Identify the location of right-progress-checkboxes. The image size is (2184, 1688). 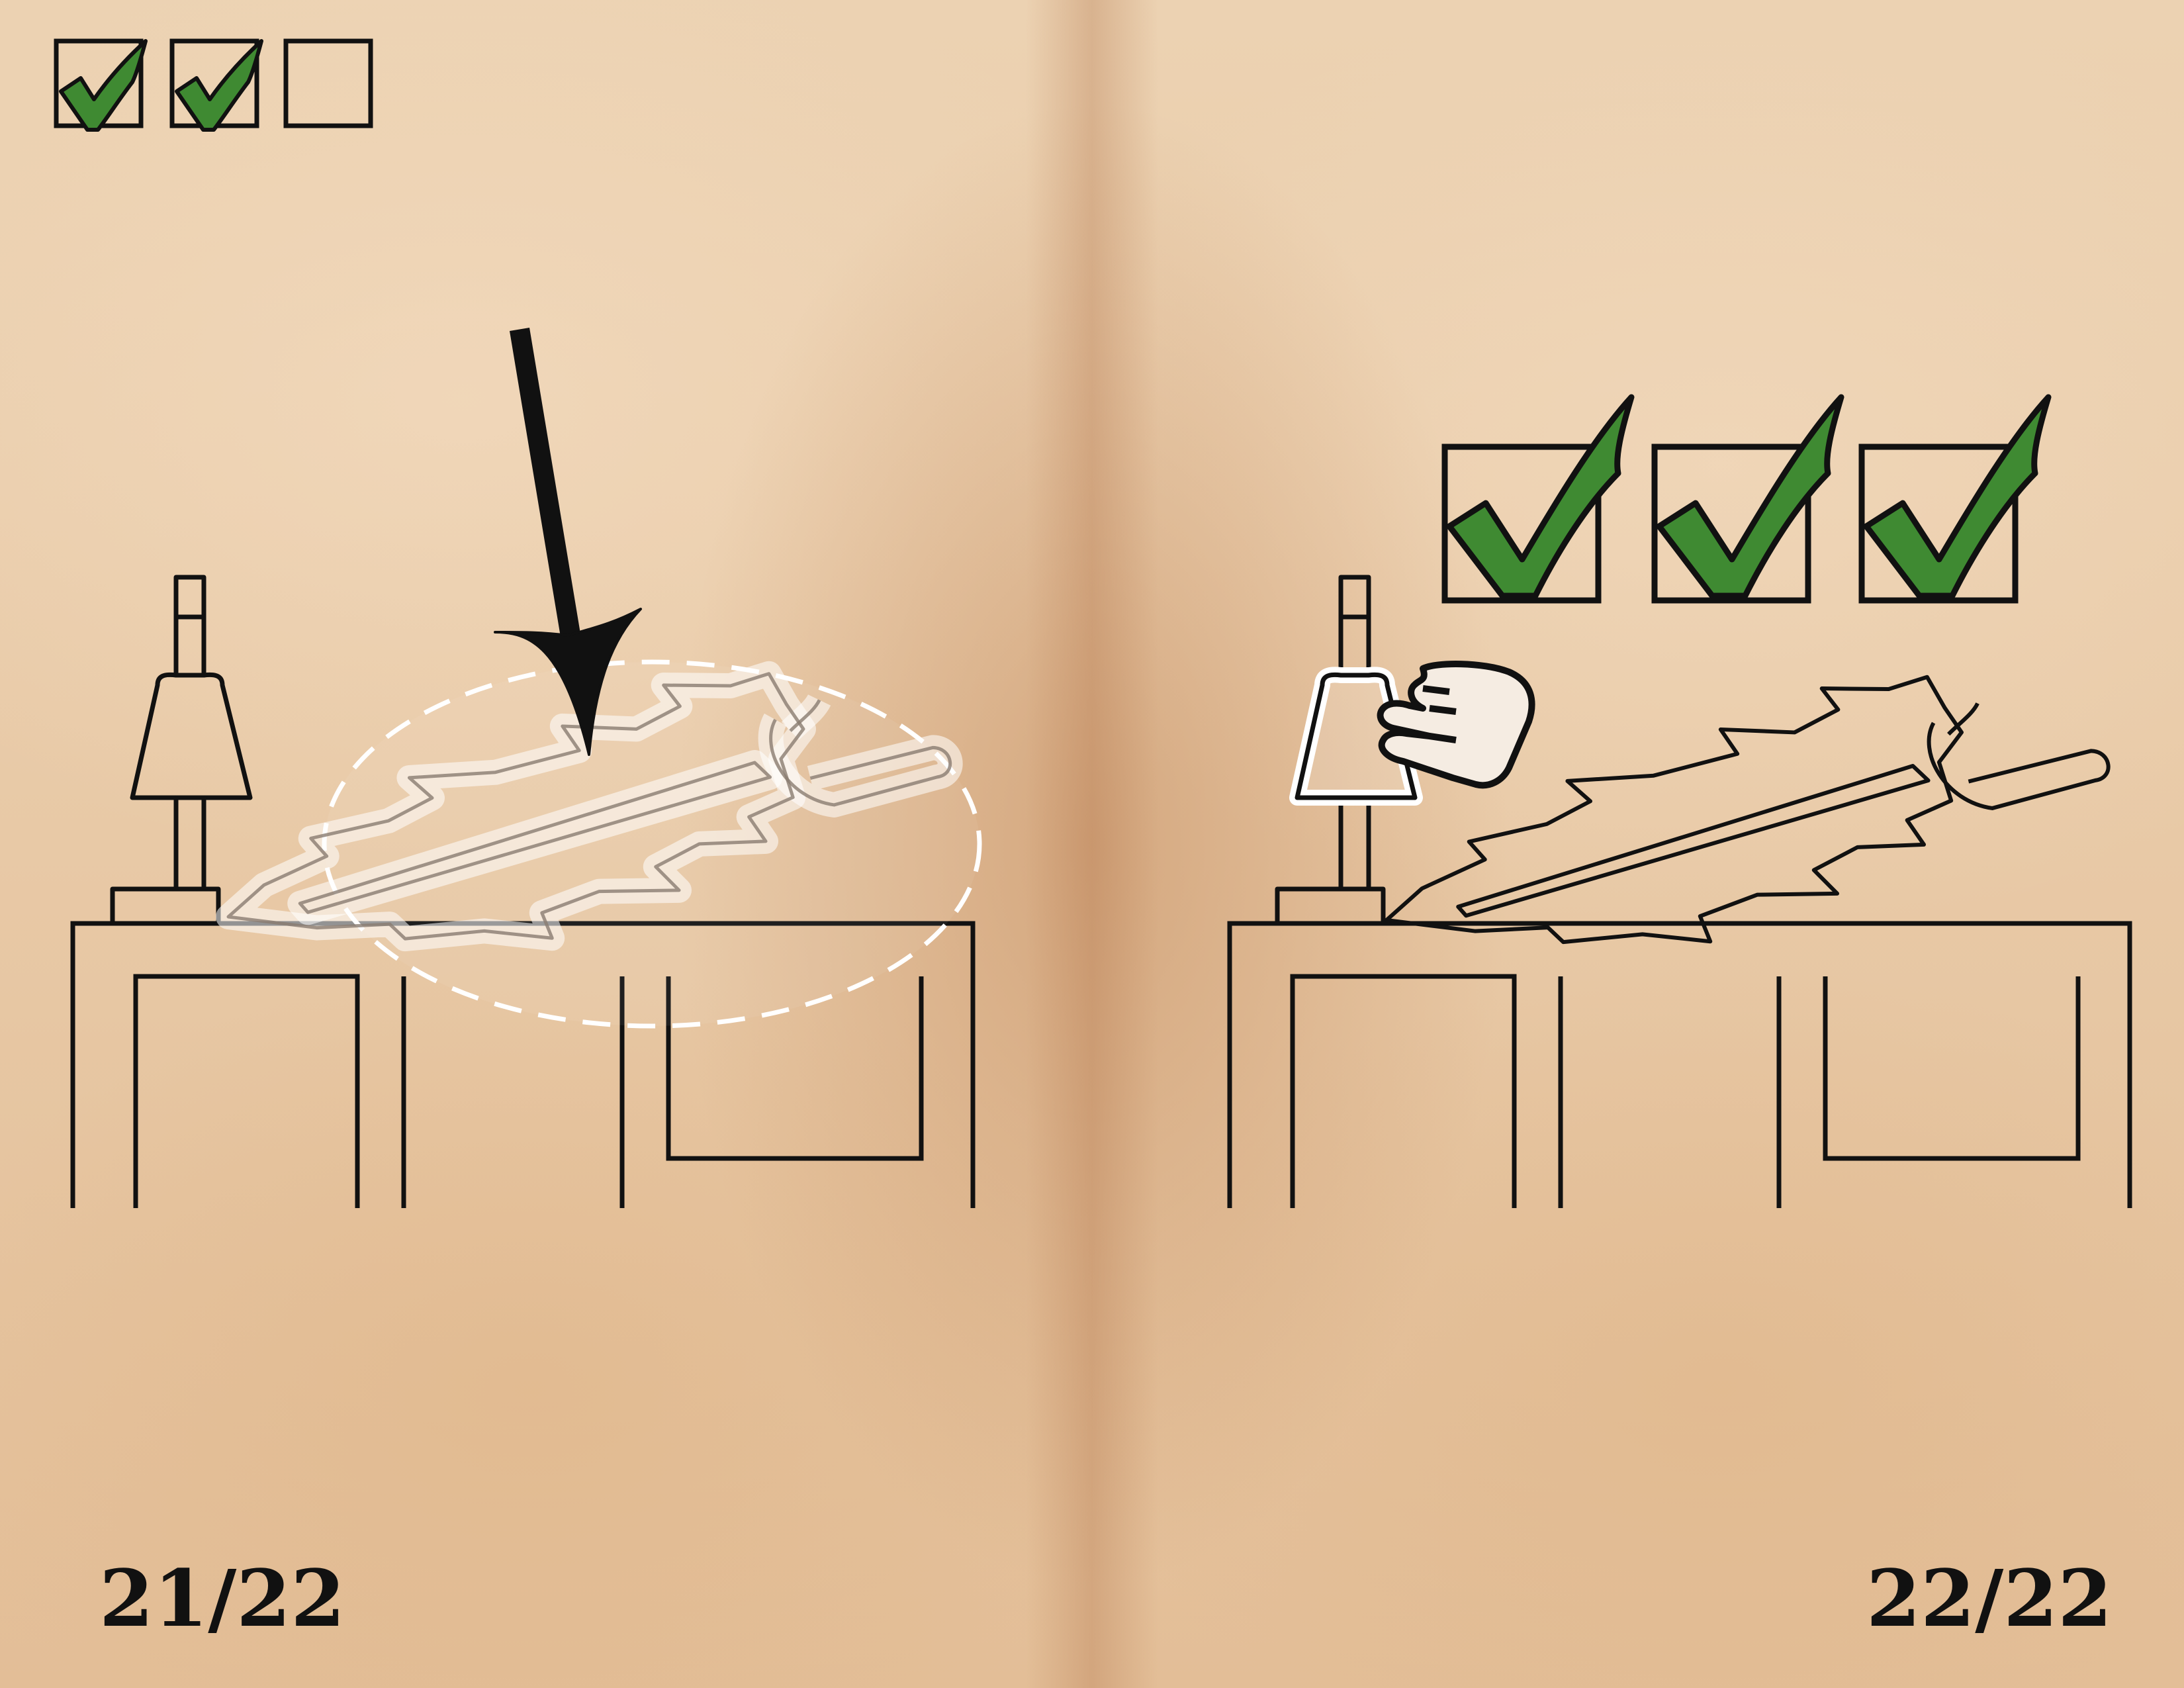
(1746, 499).